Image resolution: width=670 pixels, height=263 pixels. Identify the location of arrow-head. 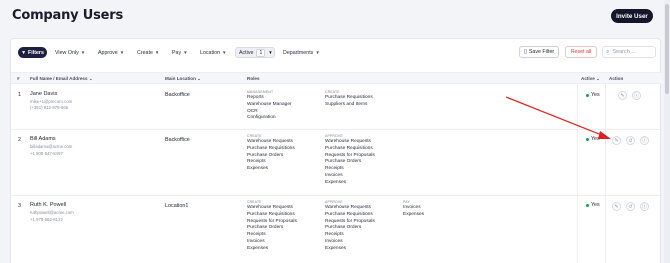
(604, 135).